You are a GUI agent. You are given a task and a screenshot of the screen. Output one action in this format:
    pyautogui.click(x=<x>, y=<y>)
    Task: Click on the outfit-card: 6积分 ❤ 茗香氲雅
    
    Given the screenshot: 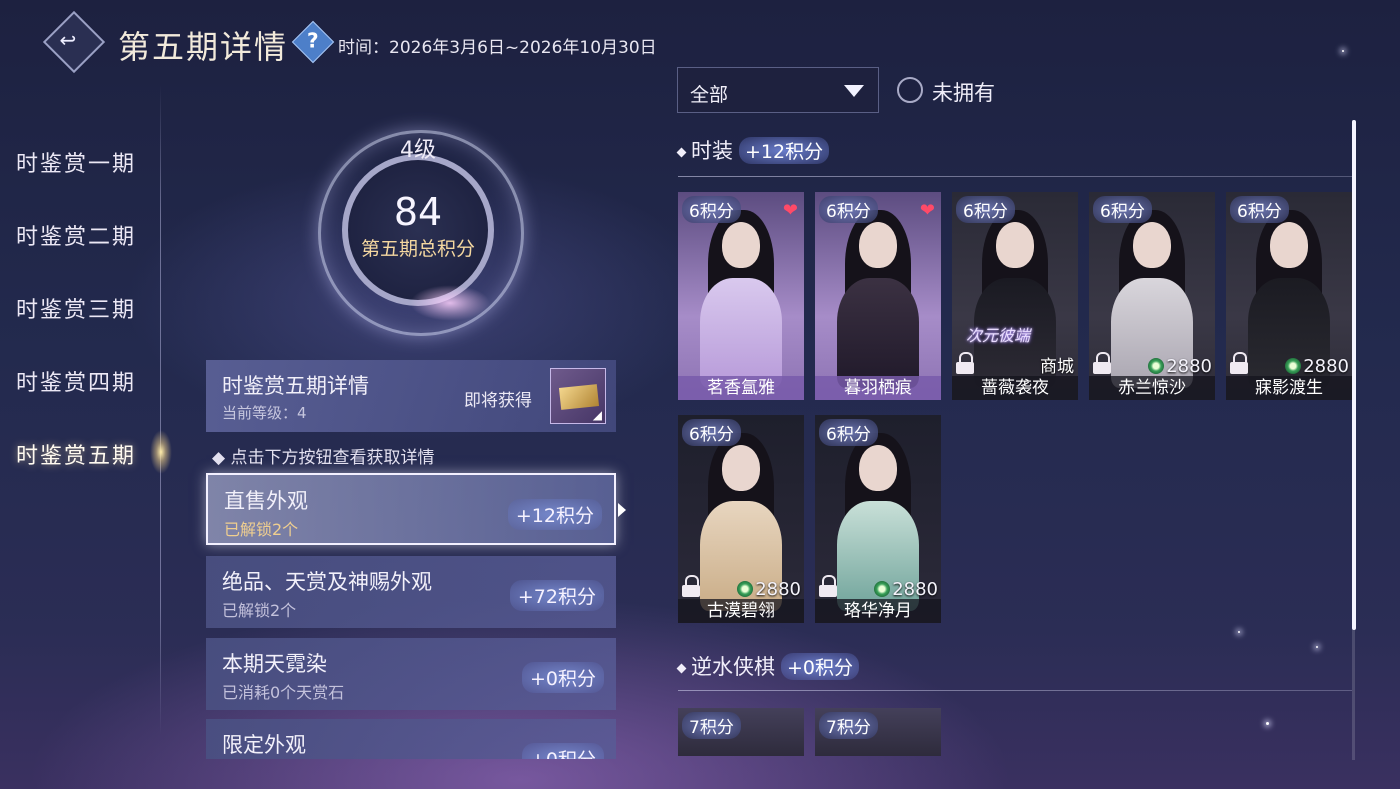 What is the action you would take?
    pyautogui.click(x=741, y=296)
    